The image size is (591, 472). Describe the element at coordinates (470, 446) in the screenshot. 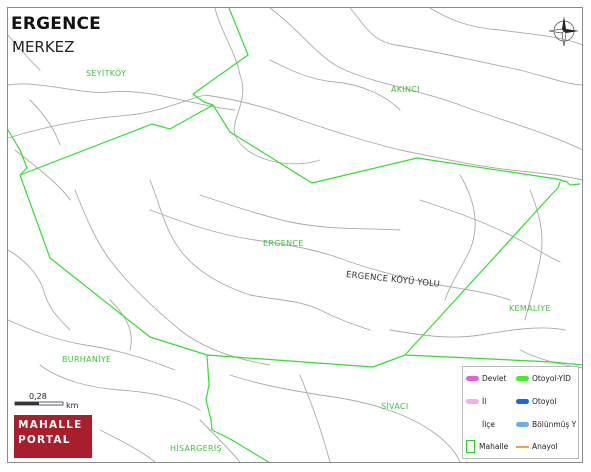

I see `legend-mahalle-swatch` at that location.